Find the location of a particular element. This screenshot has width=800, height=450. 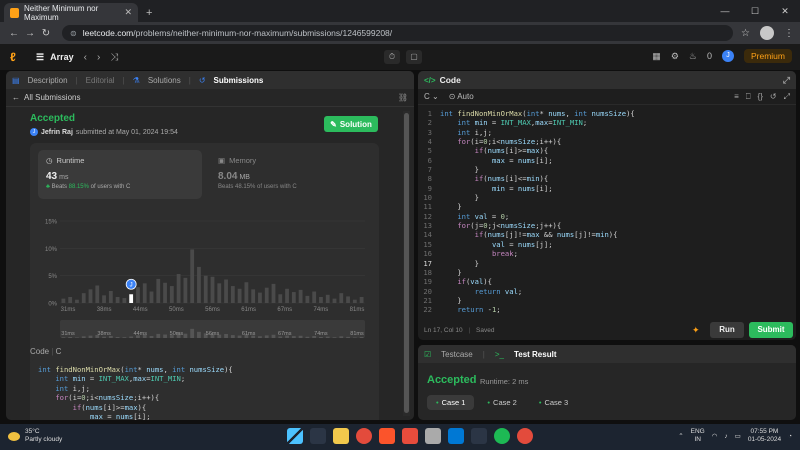

chrome-alt-icon is located at coordinates (525, 436).